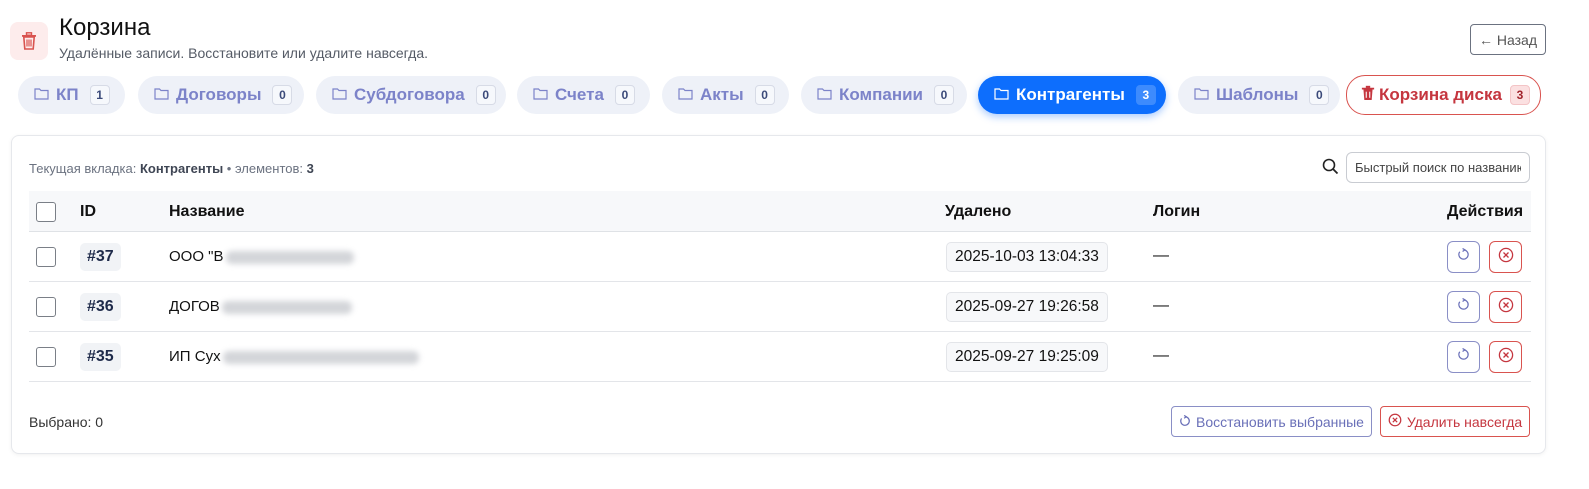 Image resolution: width=1589 pixels, height=489 pixels. I want to click on tab-label: Счета, so click(579, 94).